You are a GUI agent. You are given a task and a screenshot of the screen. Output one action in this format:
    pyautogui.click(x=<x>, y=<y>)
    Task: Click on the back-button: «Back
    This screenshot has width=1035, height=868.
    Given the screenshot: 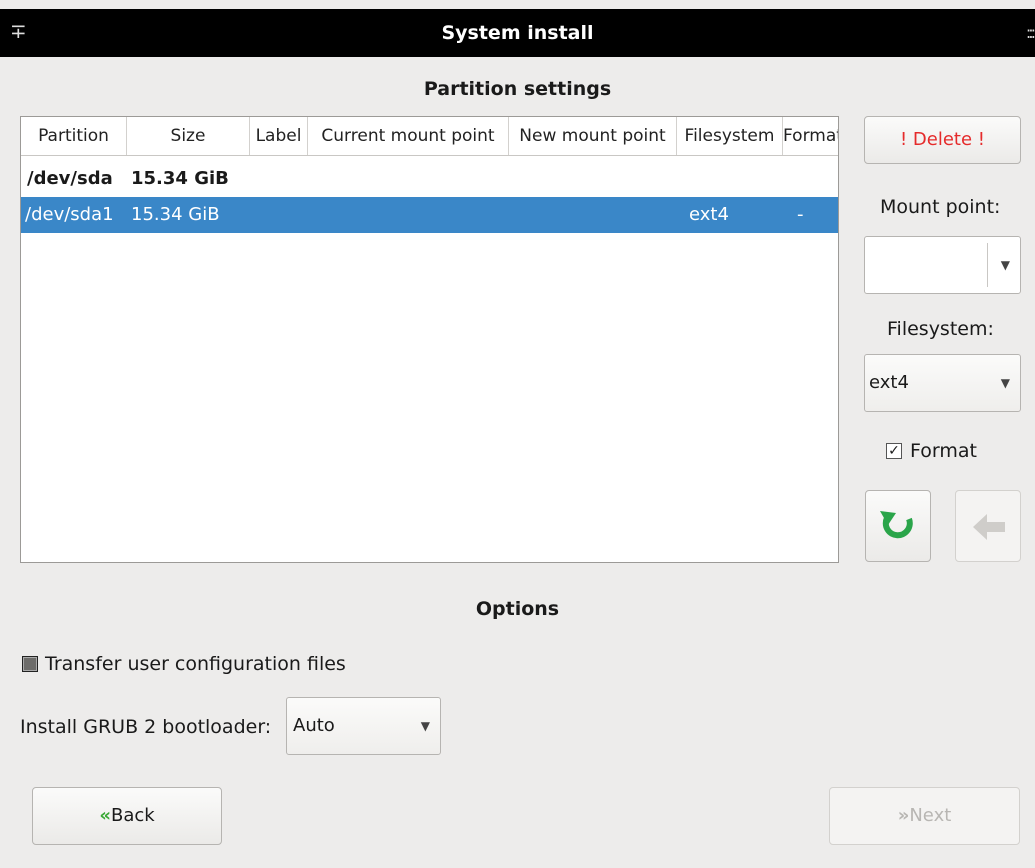 What is the action you would take?
    pyautogui.click(x=127, y=816)
    